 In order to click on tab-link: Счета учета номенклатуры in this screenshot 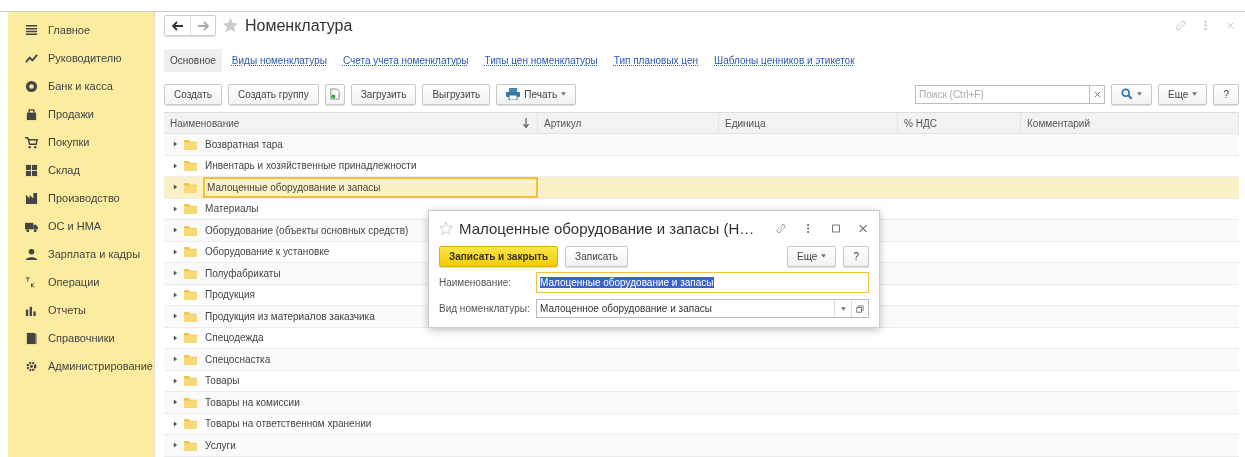, I will do `click(405, 60)`.